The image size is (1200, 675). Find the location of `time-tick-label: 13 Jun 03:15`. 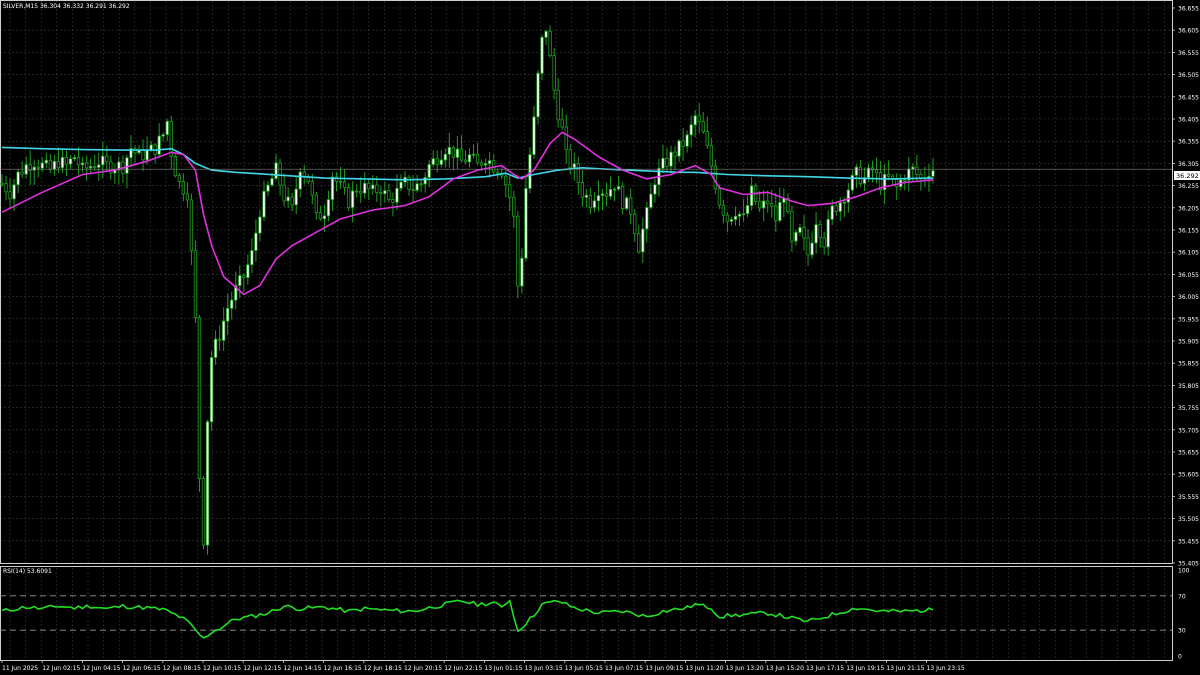

time-tick-label: 13 Jun 03:15 is located at coordinates (544, 668).